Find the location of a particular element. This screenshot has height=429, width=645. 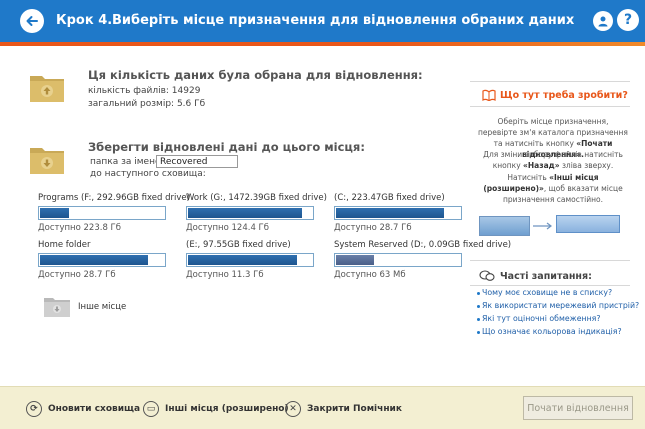

close-wizard-button: ✕ Закрити Помічник is located at coordinates (343, 409).